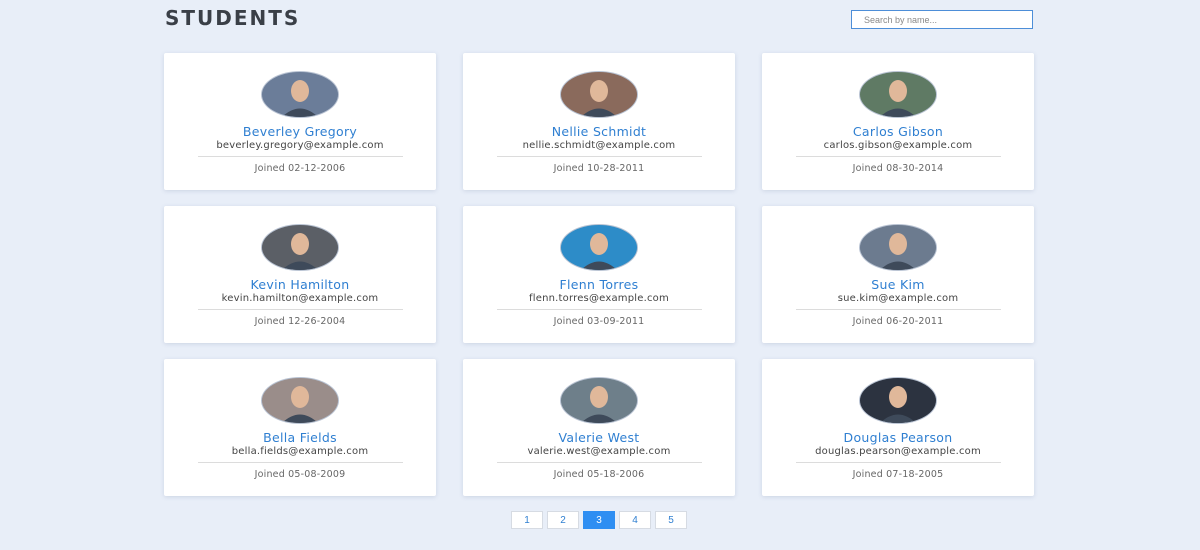 The height and width of the screenshot is (550, 1200). What do you see at coordinates (898, 321) in the screenshot?
I see `joined-date: Joined 06-20-2011` at bounding box center [898, 321].